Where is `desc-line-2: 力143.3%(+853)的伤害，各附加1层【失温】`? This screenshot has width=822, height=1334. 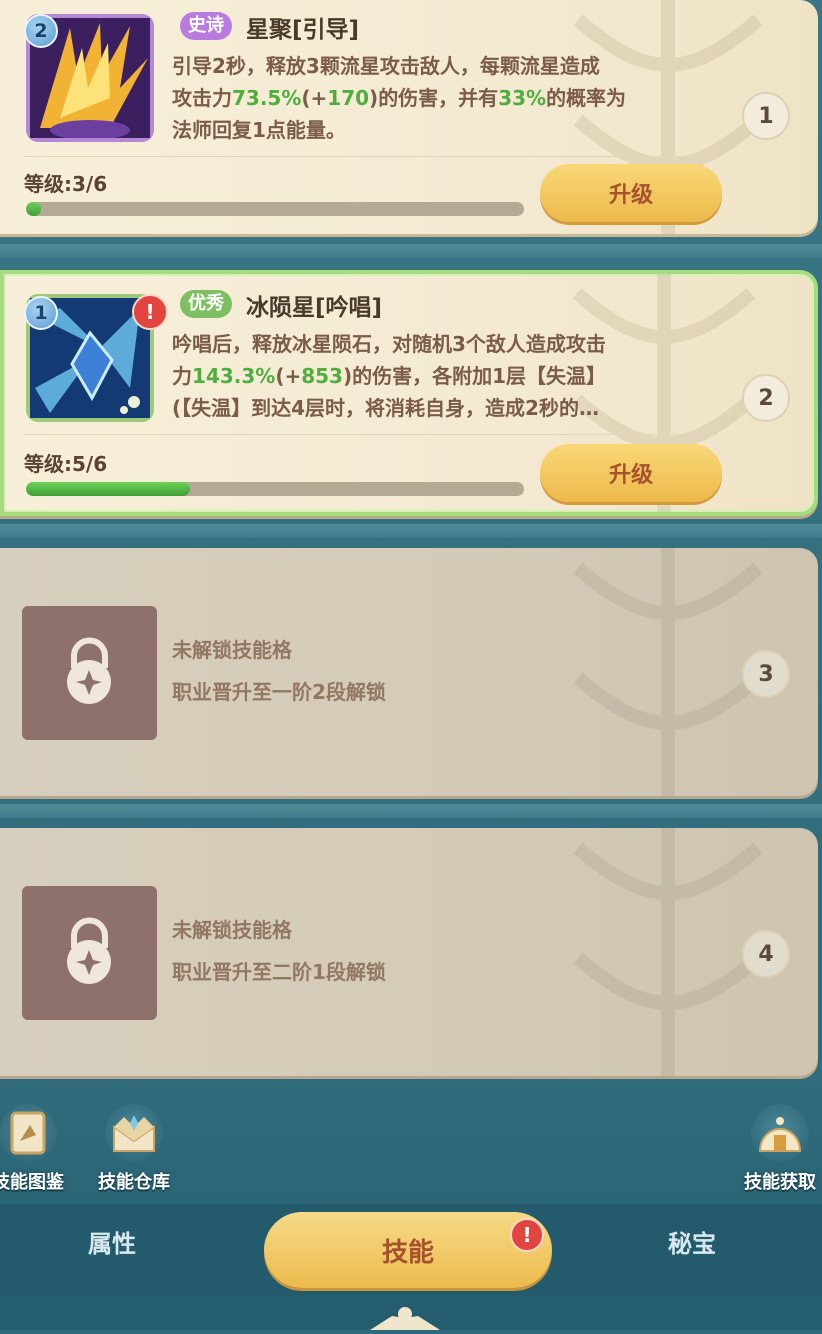
desc-line-2: 力143.3%(+853)的伤害，各附加1层【失温】 is located at coordinates (389, 376).